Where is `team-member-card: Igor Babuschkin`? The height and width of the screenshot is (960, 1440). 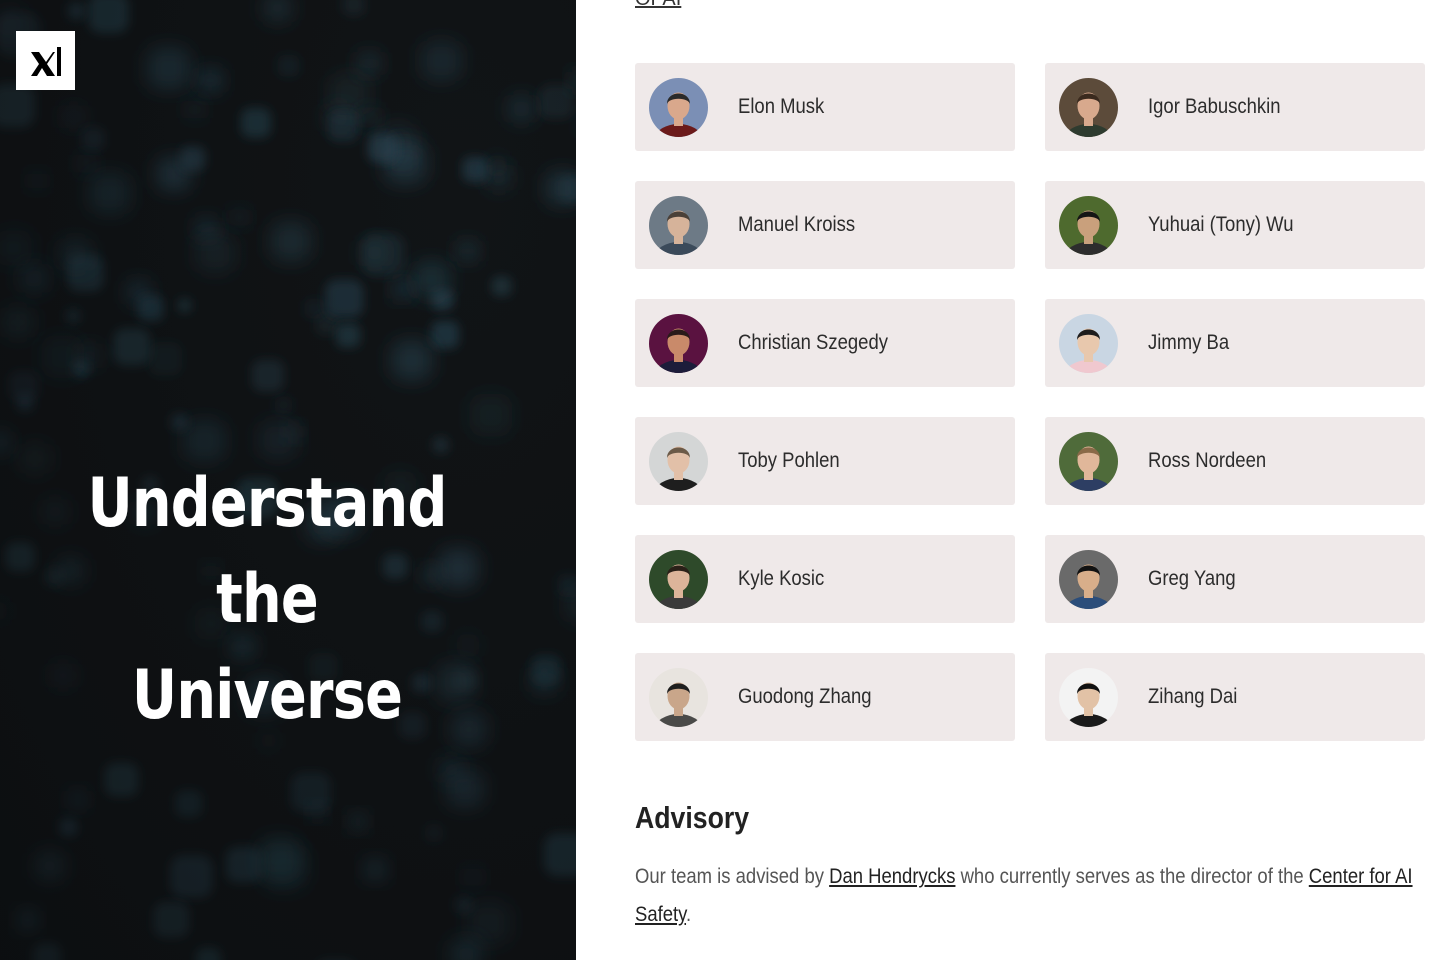
team-member-card: Igor Babuschkin is located at coordinates (1235, 107).